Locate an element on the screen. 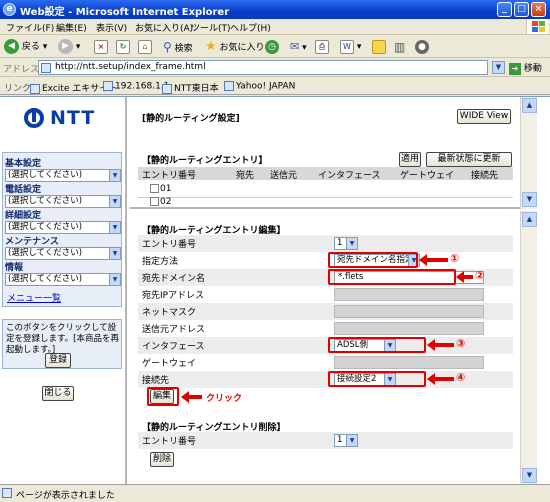  menu-help: ヘルプ(H) is located at coordinates (250, 27).